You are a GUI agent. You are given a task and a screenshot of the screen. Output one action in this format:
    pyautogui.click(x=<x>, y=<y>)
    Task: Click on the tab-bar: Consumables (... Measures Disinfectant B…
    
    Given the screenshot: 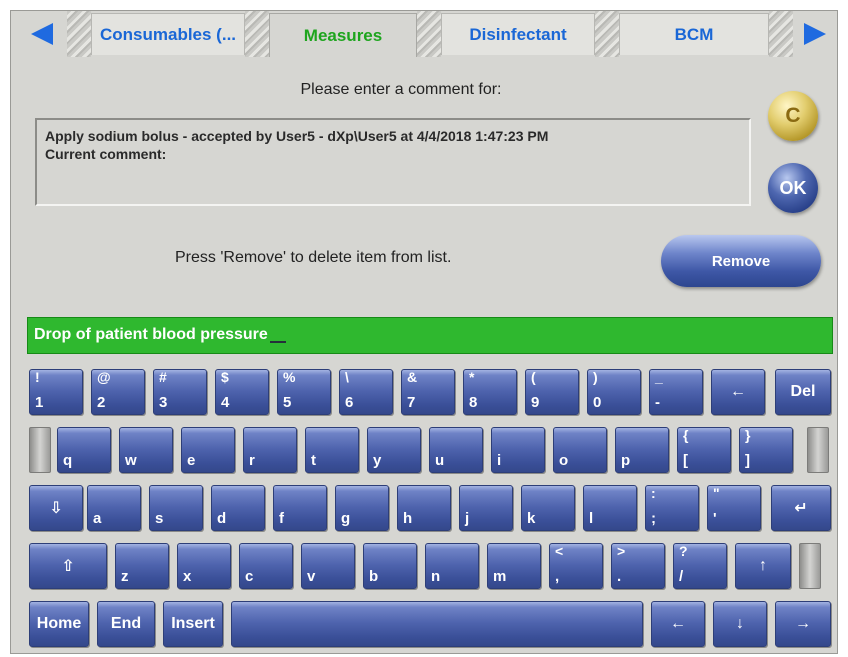 What is the action you would take?
    pyautogui.click(x=424, y=34)
    